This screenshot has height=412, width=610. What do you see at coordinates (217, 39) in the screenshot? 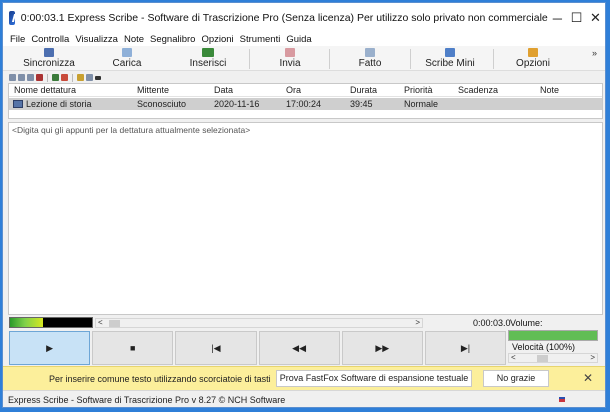
I see `menu-opzioni: Opzioni` at bounding box center [217, 39].